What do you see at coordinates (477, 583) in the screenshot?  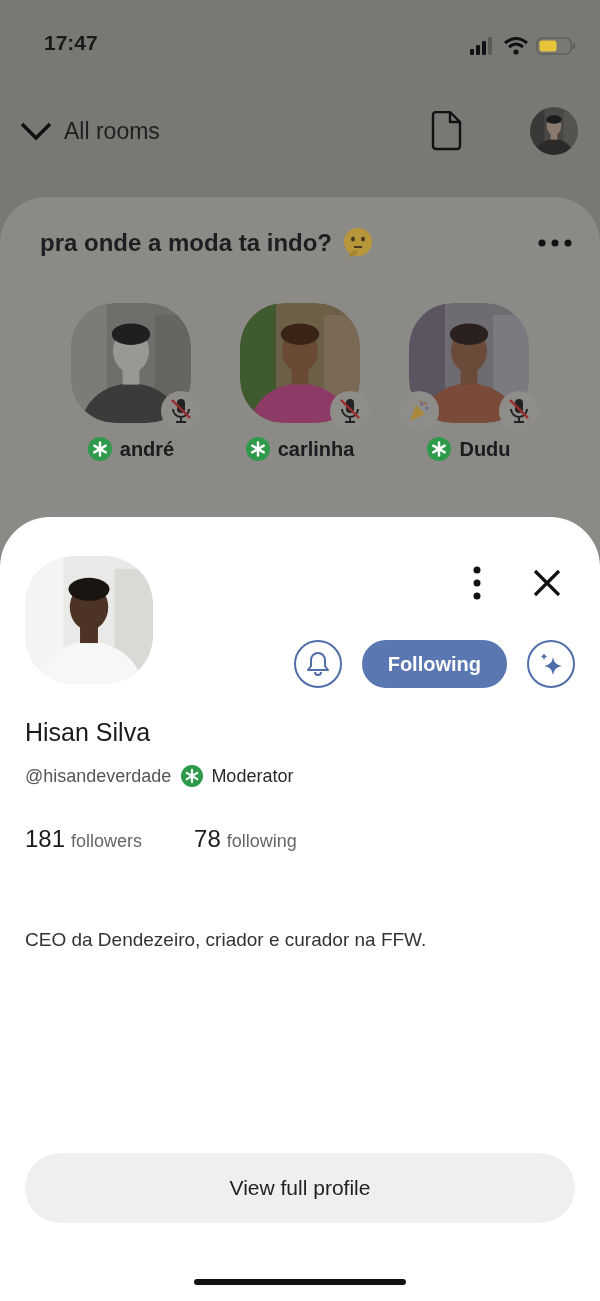 I see `more-icon` at bounding box center [477, 583].